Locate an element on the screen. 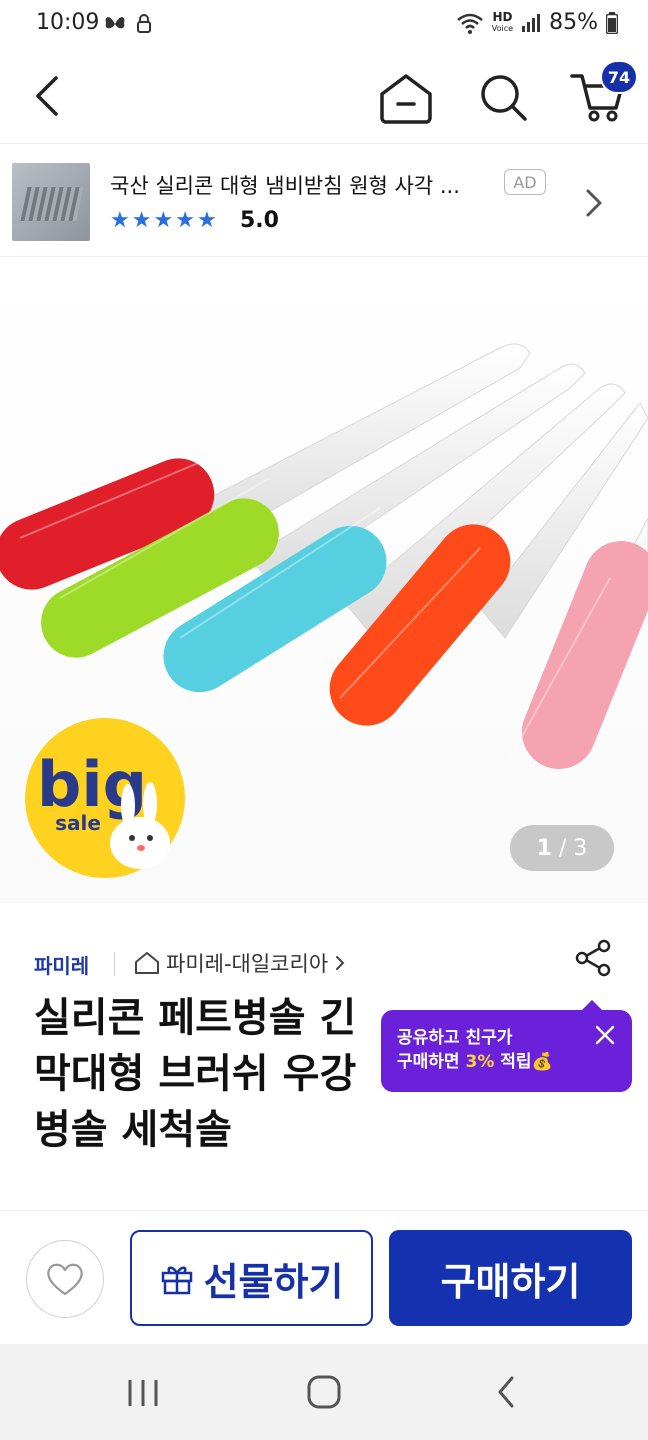 The height and width of the screenshot is (1440, 648). image-pager: 1 / 3 is located at coordinates (562, 848).